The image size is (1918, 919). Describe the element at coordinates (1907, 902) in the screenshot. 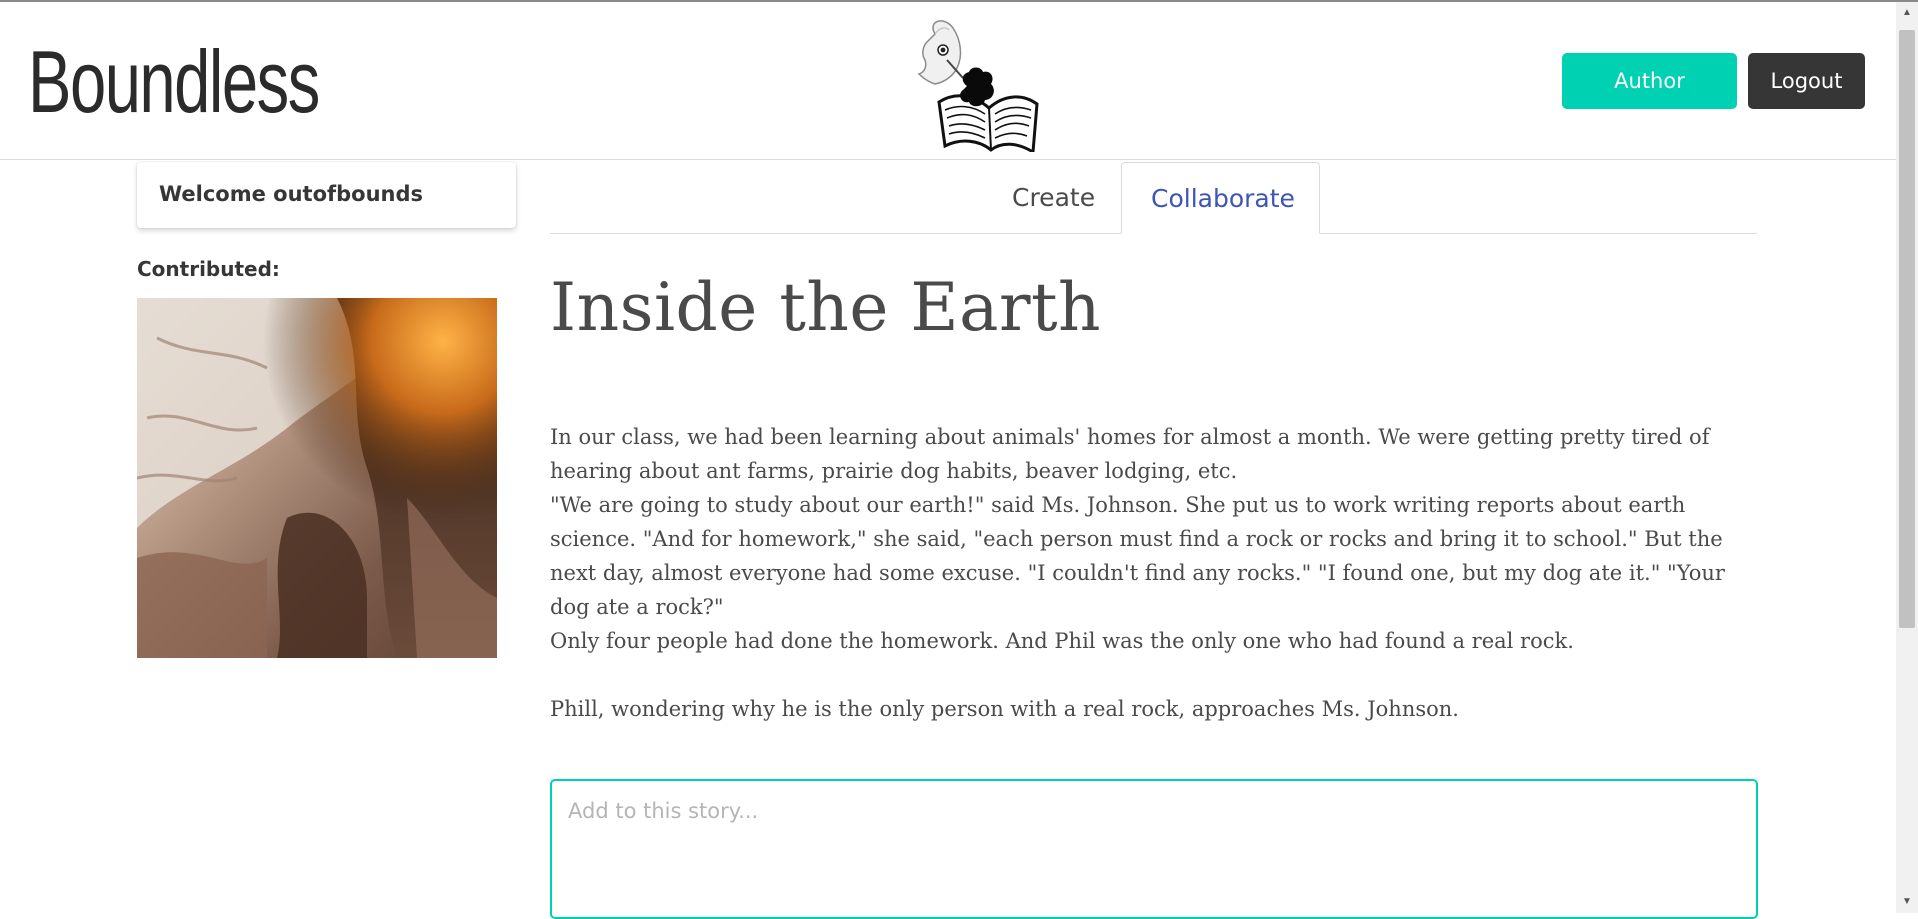

I see `scroll-down-arrow-icon: ▼` at that location.